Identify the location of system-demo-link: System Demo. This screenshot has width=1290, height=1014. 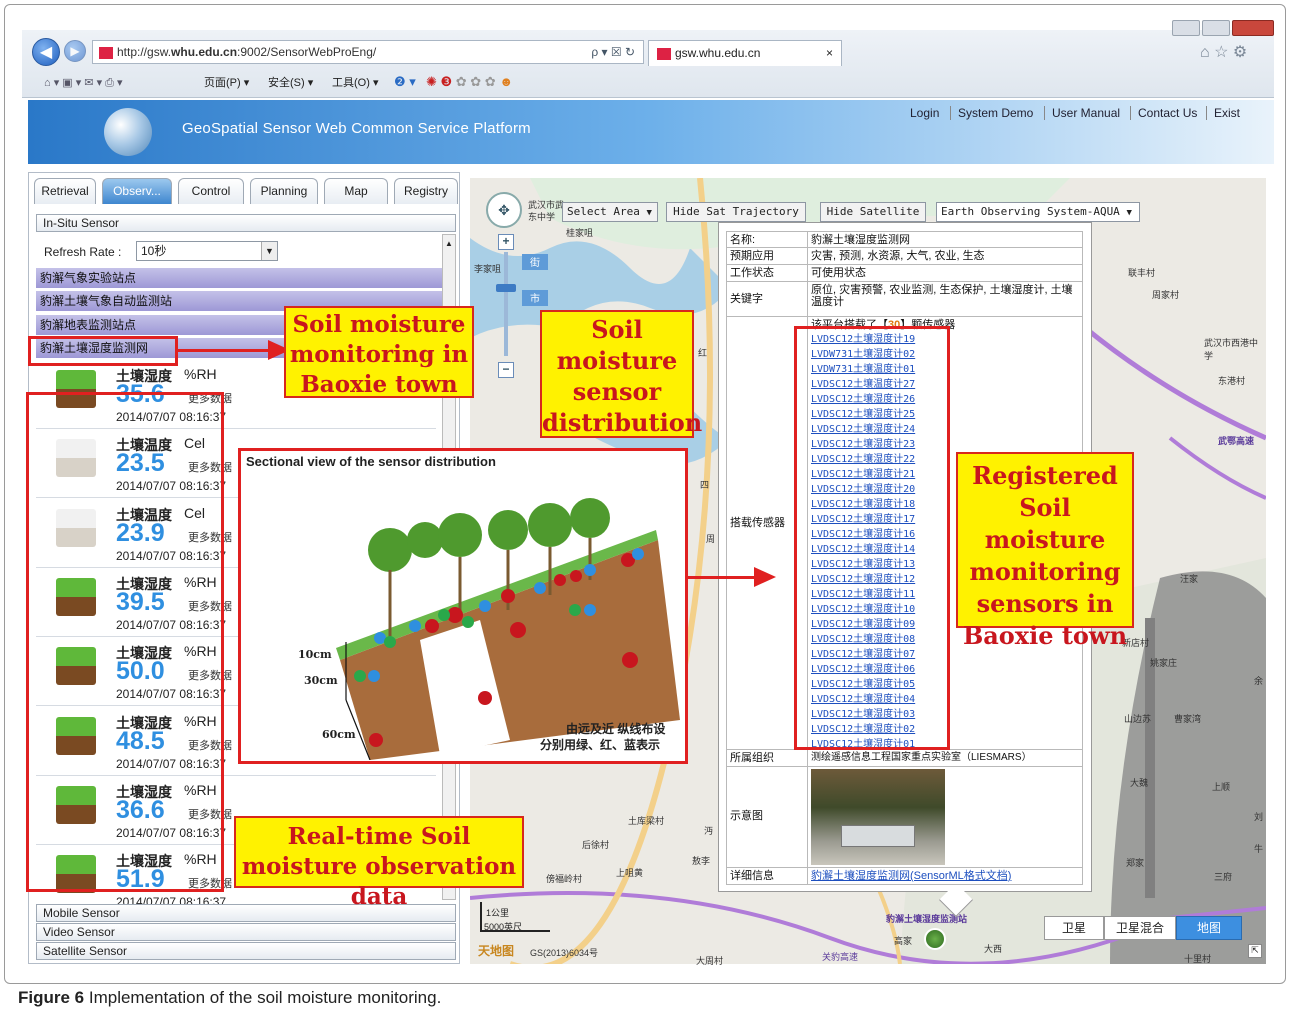
(995, 113).